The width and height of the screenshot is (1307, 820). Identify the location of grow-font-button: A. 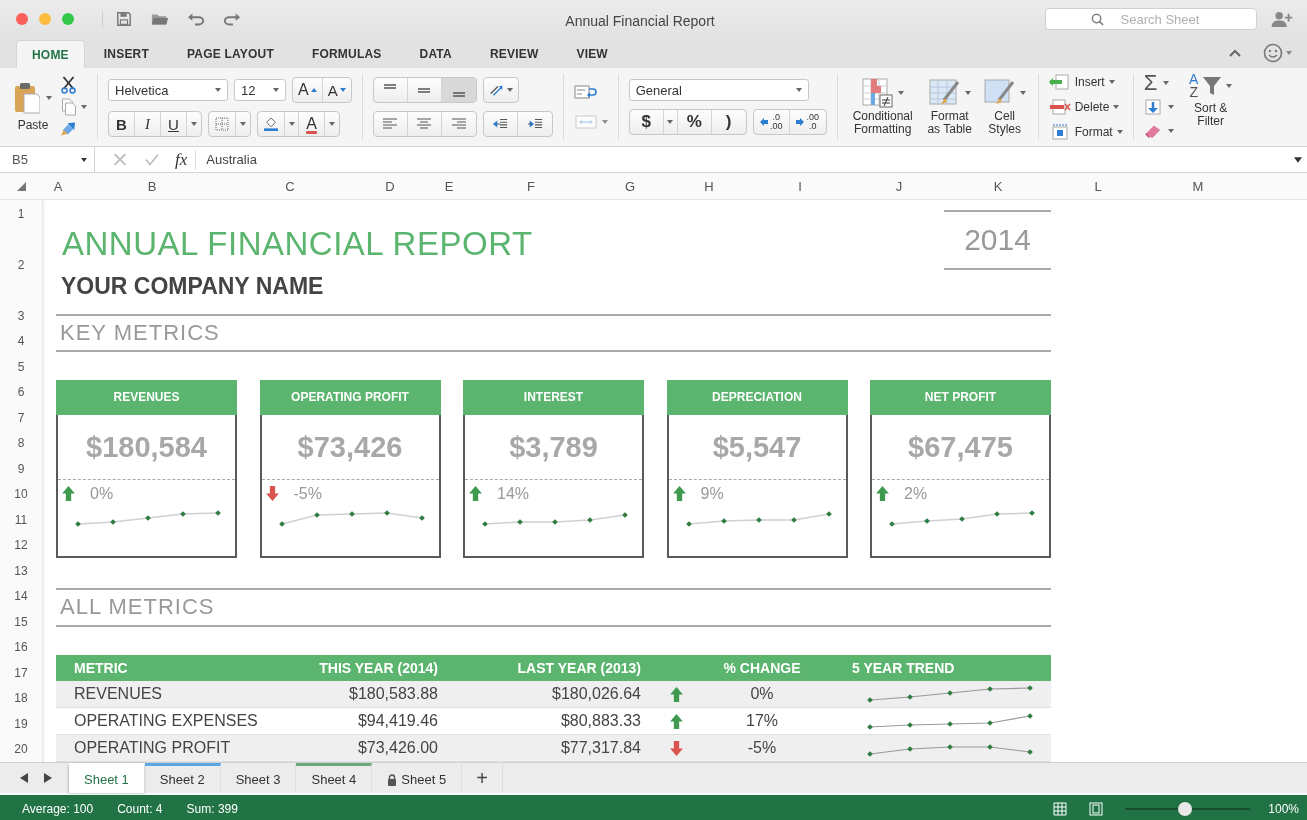
(308, 90).